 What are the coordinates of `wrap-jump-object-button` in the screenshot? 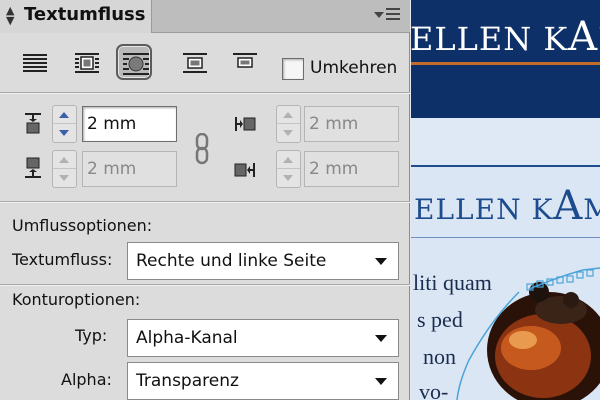 It's located at (194, 62).